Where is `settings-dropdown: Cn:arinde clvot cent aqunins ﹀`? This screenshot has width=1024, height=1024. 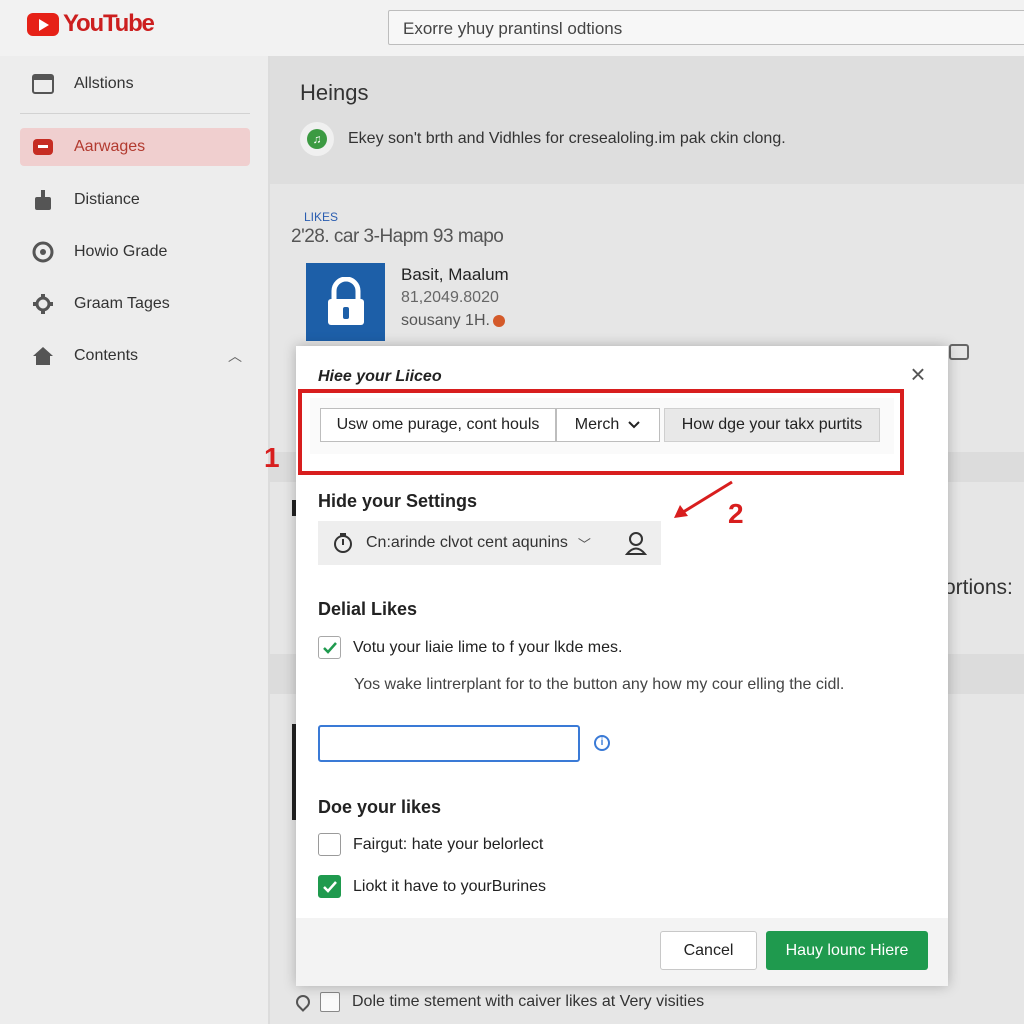
settings-dropdown: Cn:arinde clvot cent aqunins ﹀ is located at coordinates (489, 543).